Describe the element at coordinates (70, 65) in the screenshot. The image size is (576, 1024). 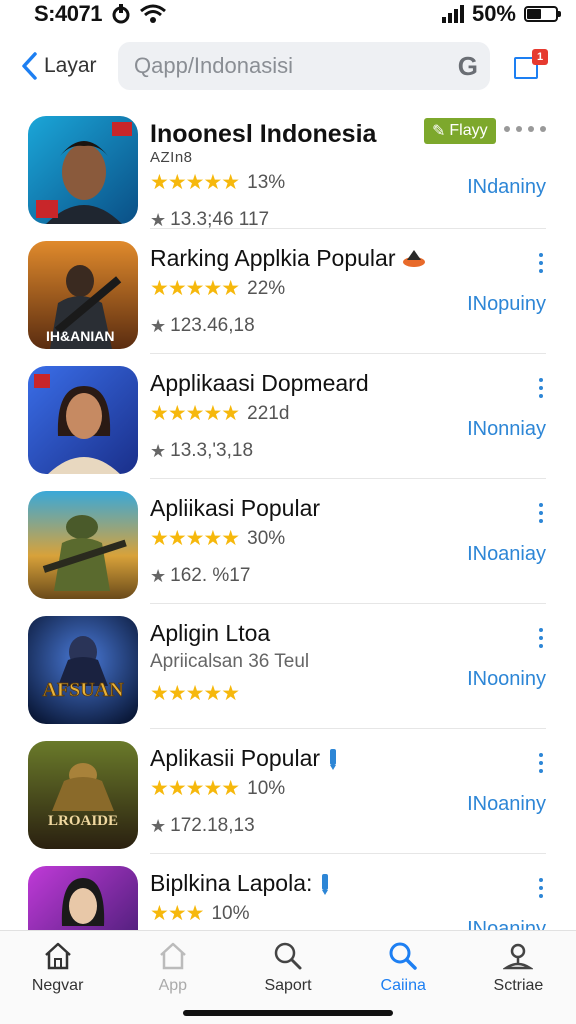
I see `back-label: Layar` at that location.